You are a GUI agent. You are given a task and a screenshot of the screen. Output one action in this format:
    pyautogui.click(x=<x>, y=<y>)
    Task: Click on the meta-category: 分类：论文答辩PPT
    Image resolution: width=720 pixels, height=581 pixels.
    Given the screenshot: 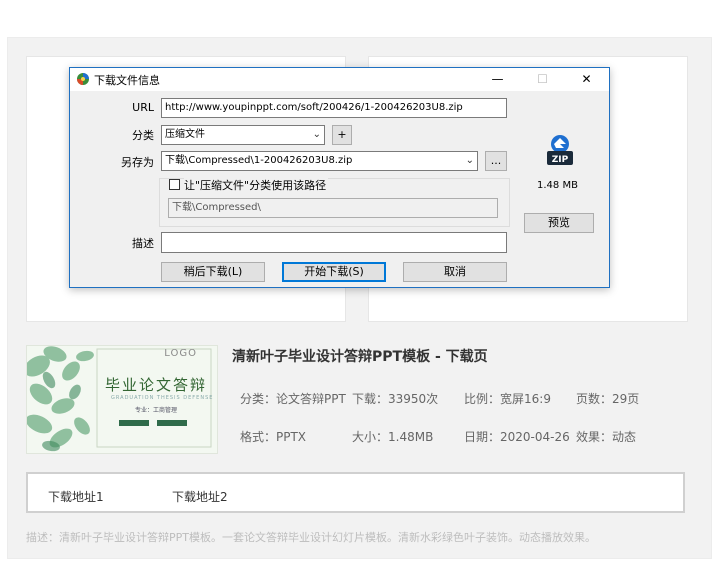 What is the action you would take?
    pyautogui.click(x=293, y=399)
    